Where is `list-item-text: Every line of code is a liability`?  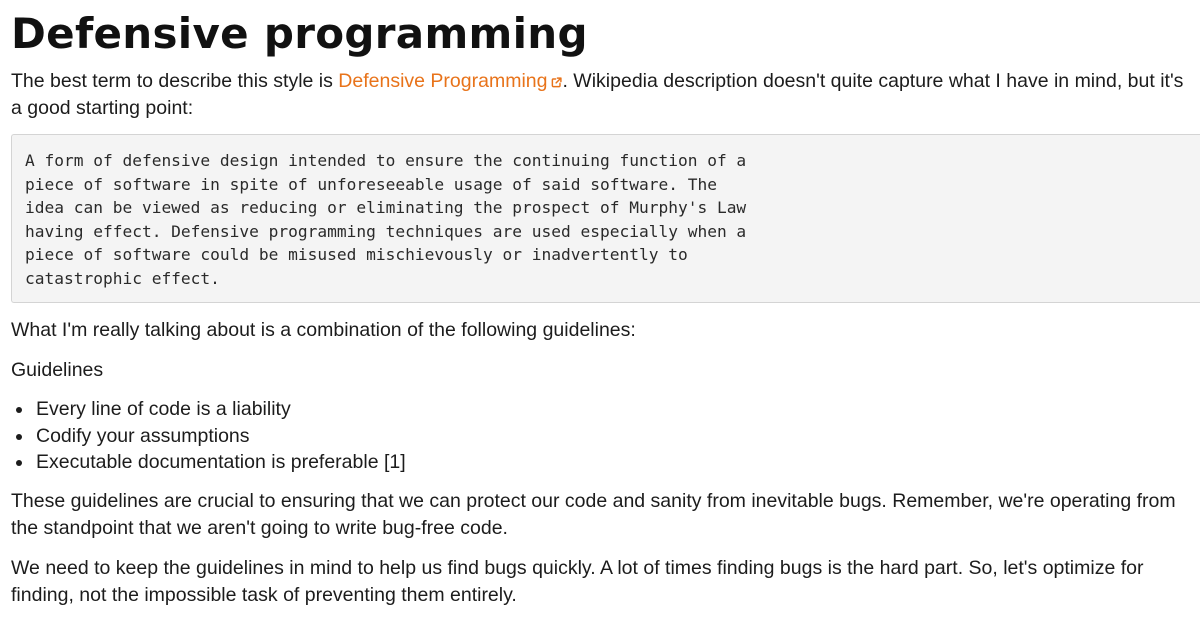 list-item-text: Every line of code is a liability is located at coordinates (163, 409).